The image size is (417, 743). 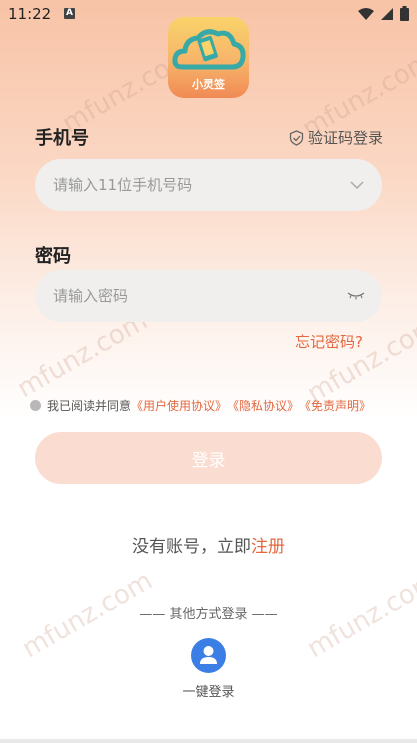 I want to click on register-row: 没有账号，立即注册, so click(x=208, y=544).